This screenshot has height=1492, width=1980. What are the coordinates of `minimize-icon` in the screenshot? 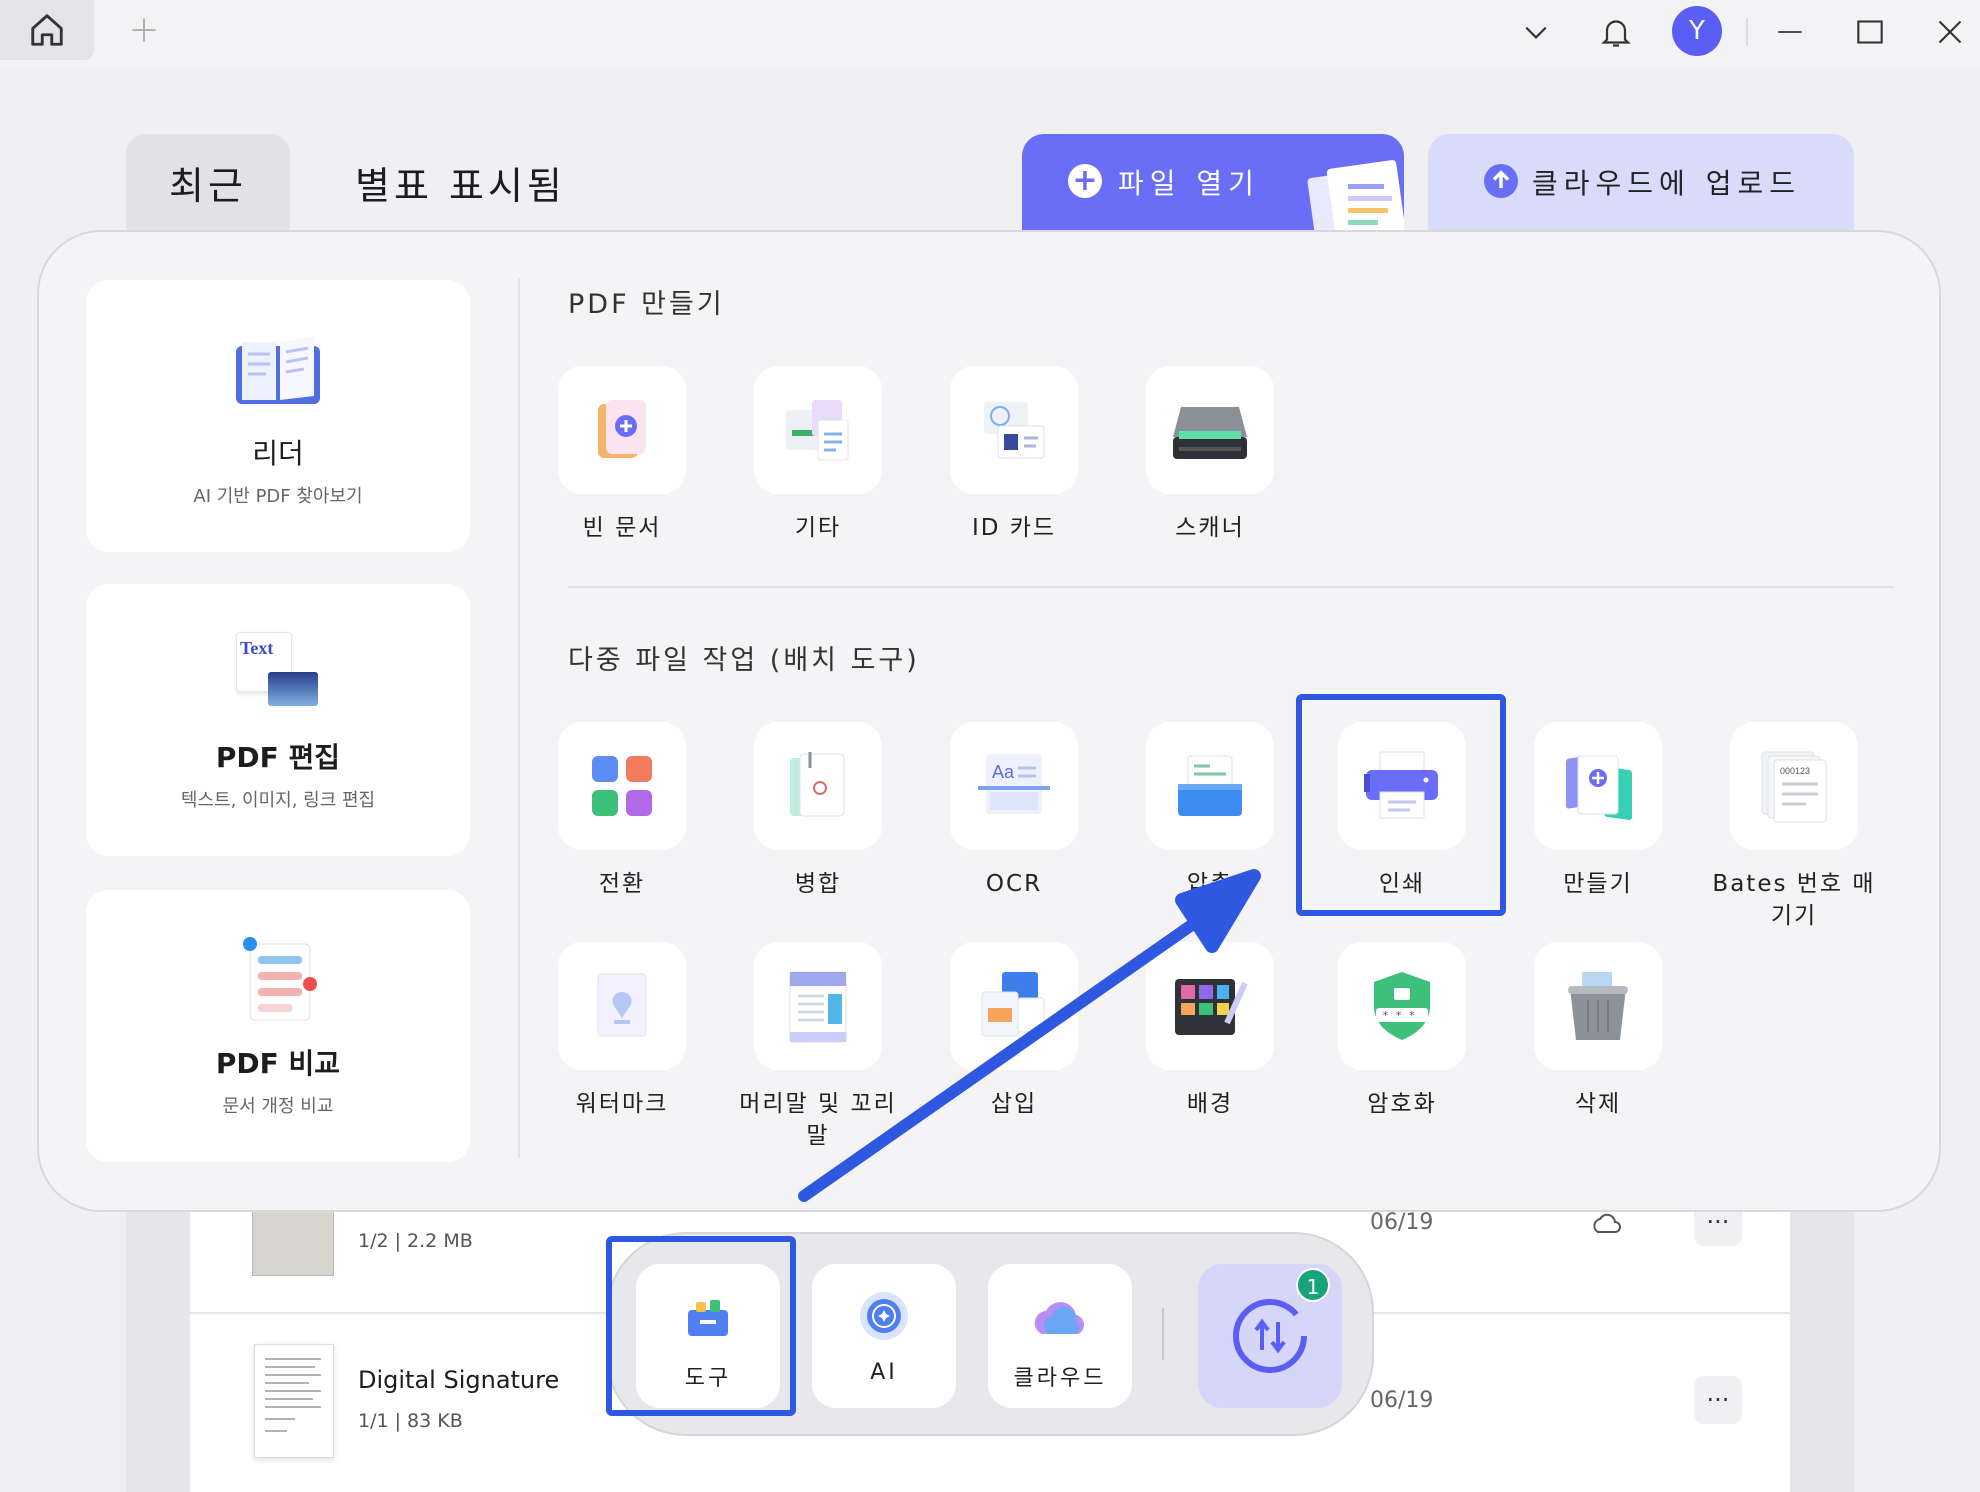 It's located at (1790, 32).